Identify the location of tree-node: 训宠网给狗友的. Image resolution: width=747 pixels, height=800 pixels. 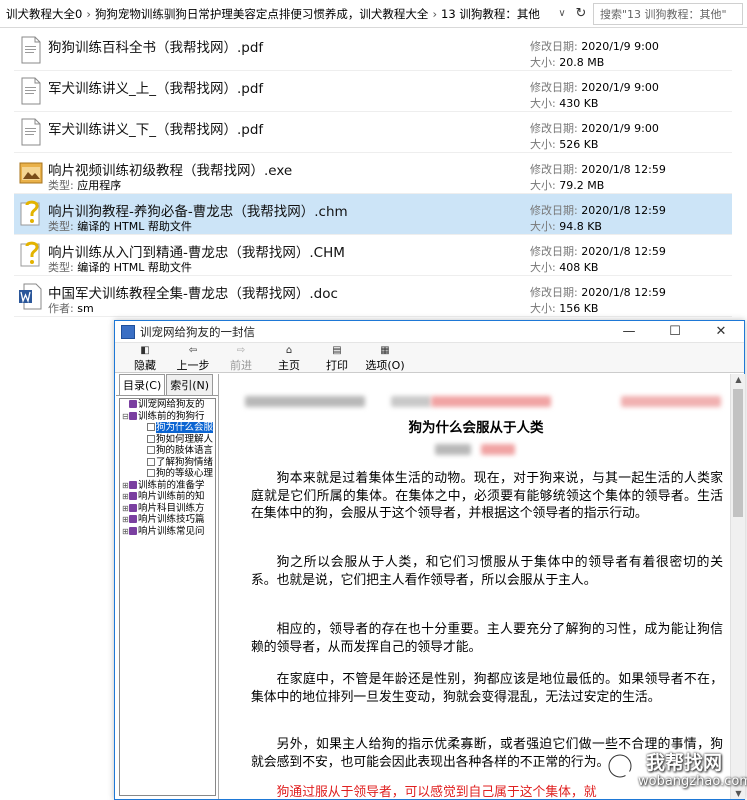
(167, 405).